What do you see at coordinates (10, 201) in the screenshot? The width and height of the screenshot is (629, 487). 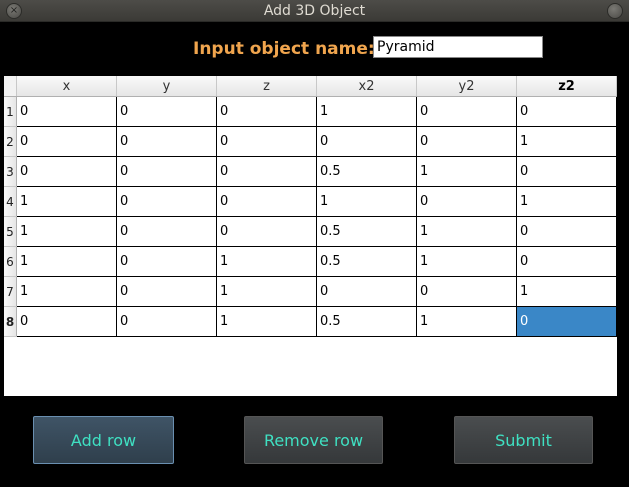 I see `row-number: 4` at bounding box center [10, 201].